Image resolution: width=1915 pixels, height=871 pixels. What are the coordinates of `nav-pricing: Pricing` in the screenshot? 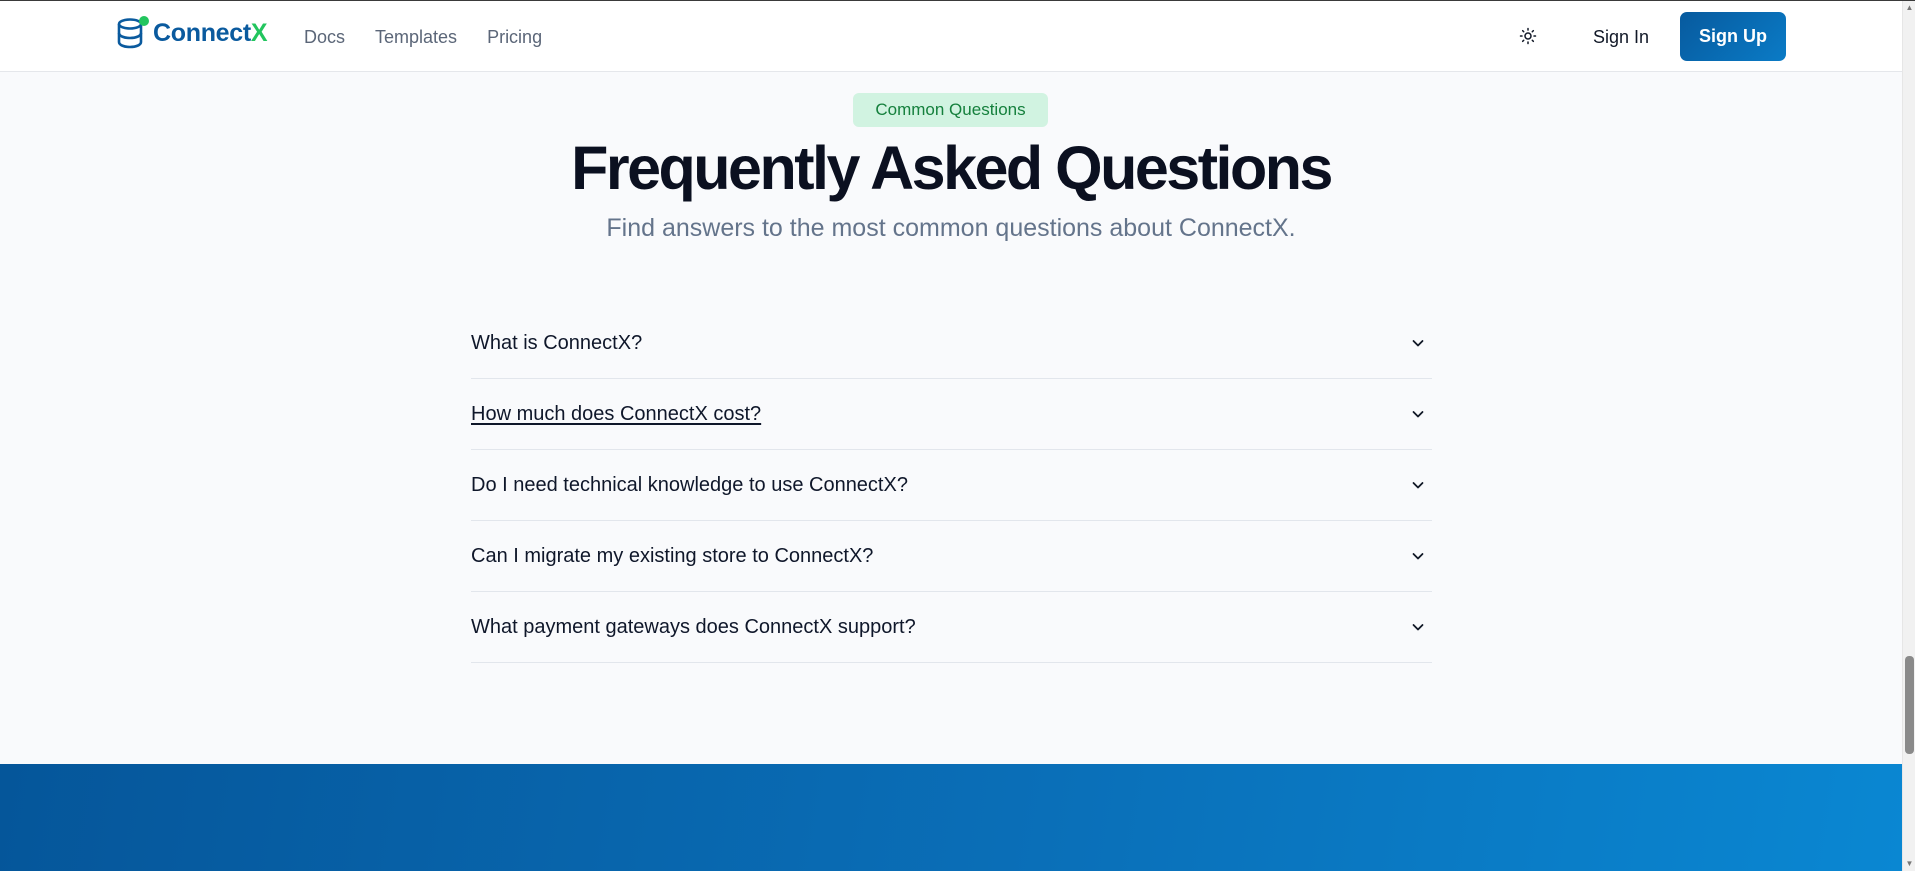 It's located at (514, 37).